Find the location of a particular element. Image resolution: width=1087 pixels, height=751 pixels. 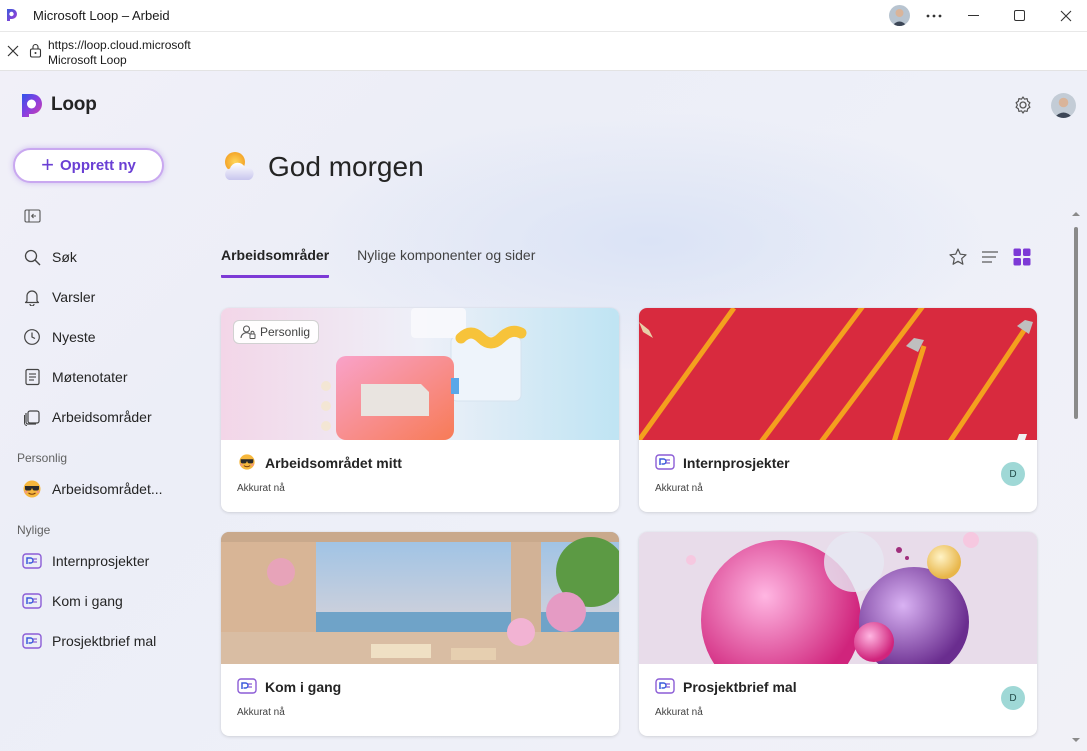

loop-app-icon is located at coordinates (12, 15).